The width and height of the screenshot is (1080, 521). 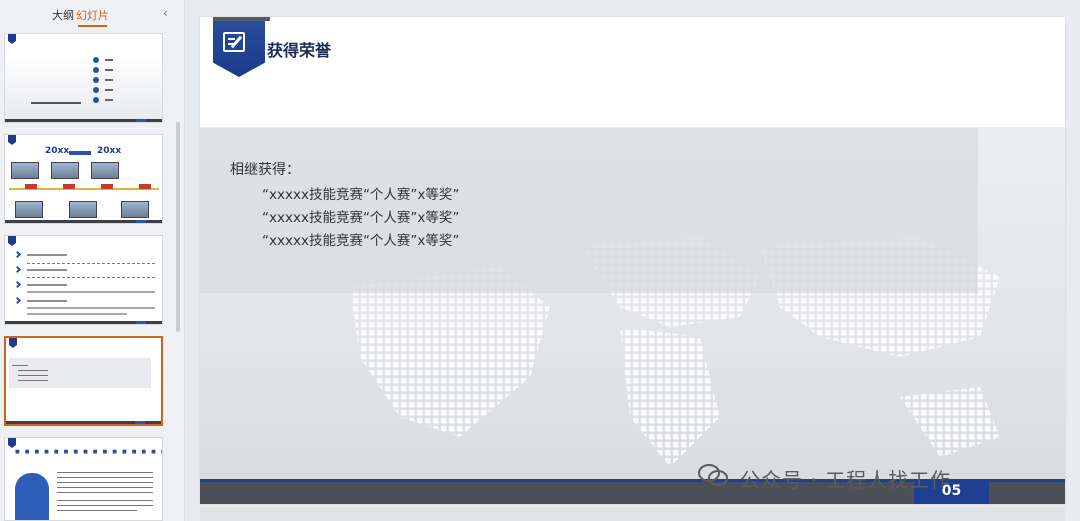 I want to click on thumb-background, so click(x=83, y=88).